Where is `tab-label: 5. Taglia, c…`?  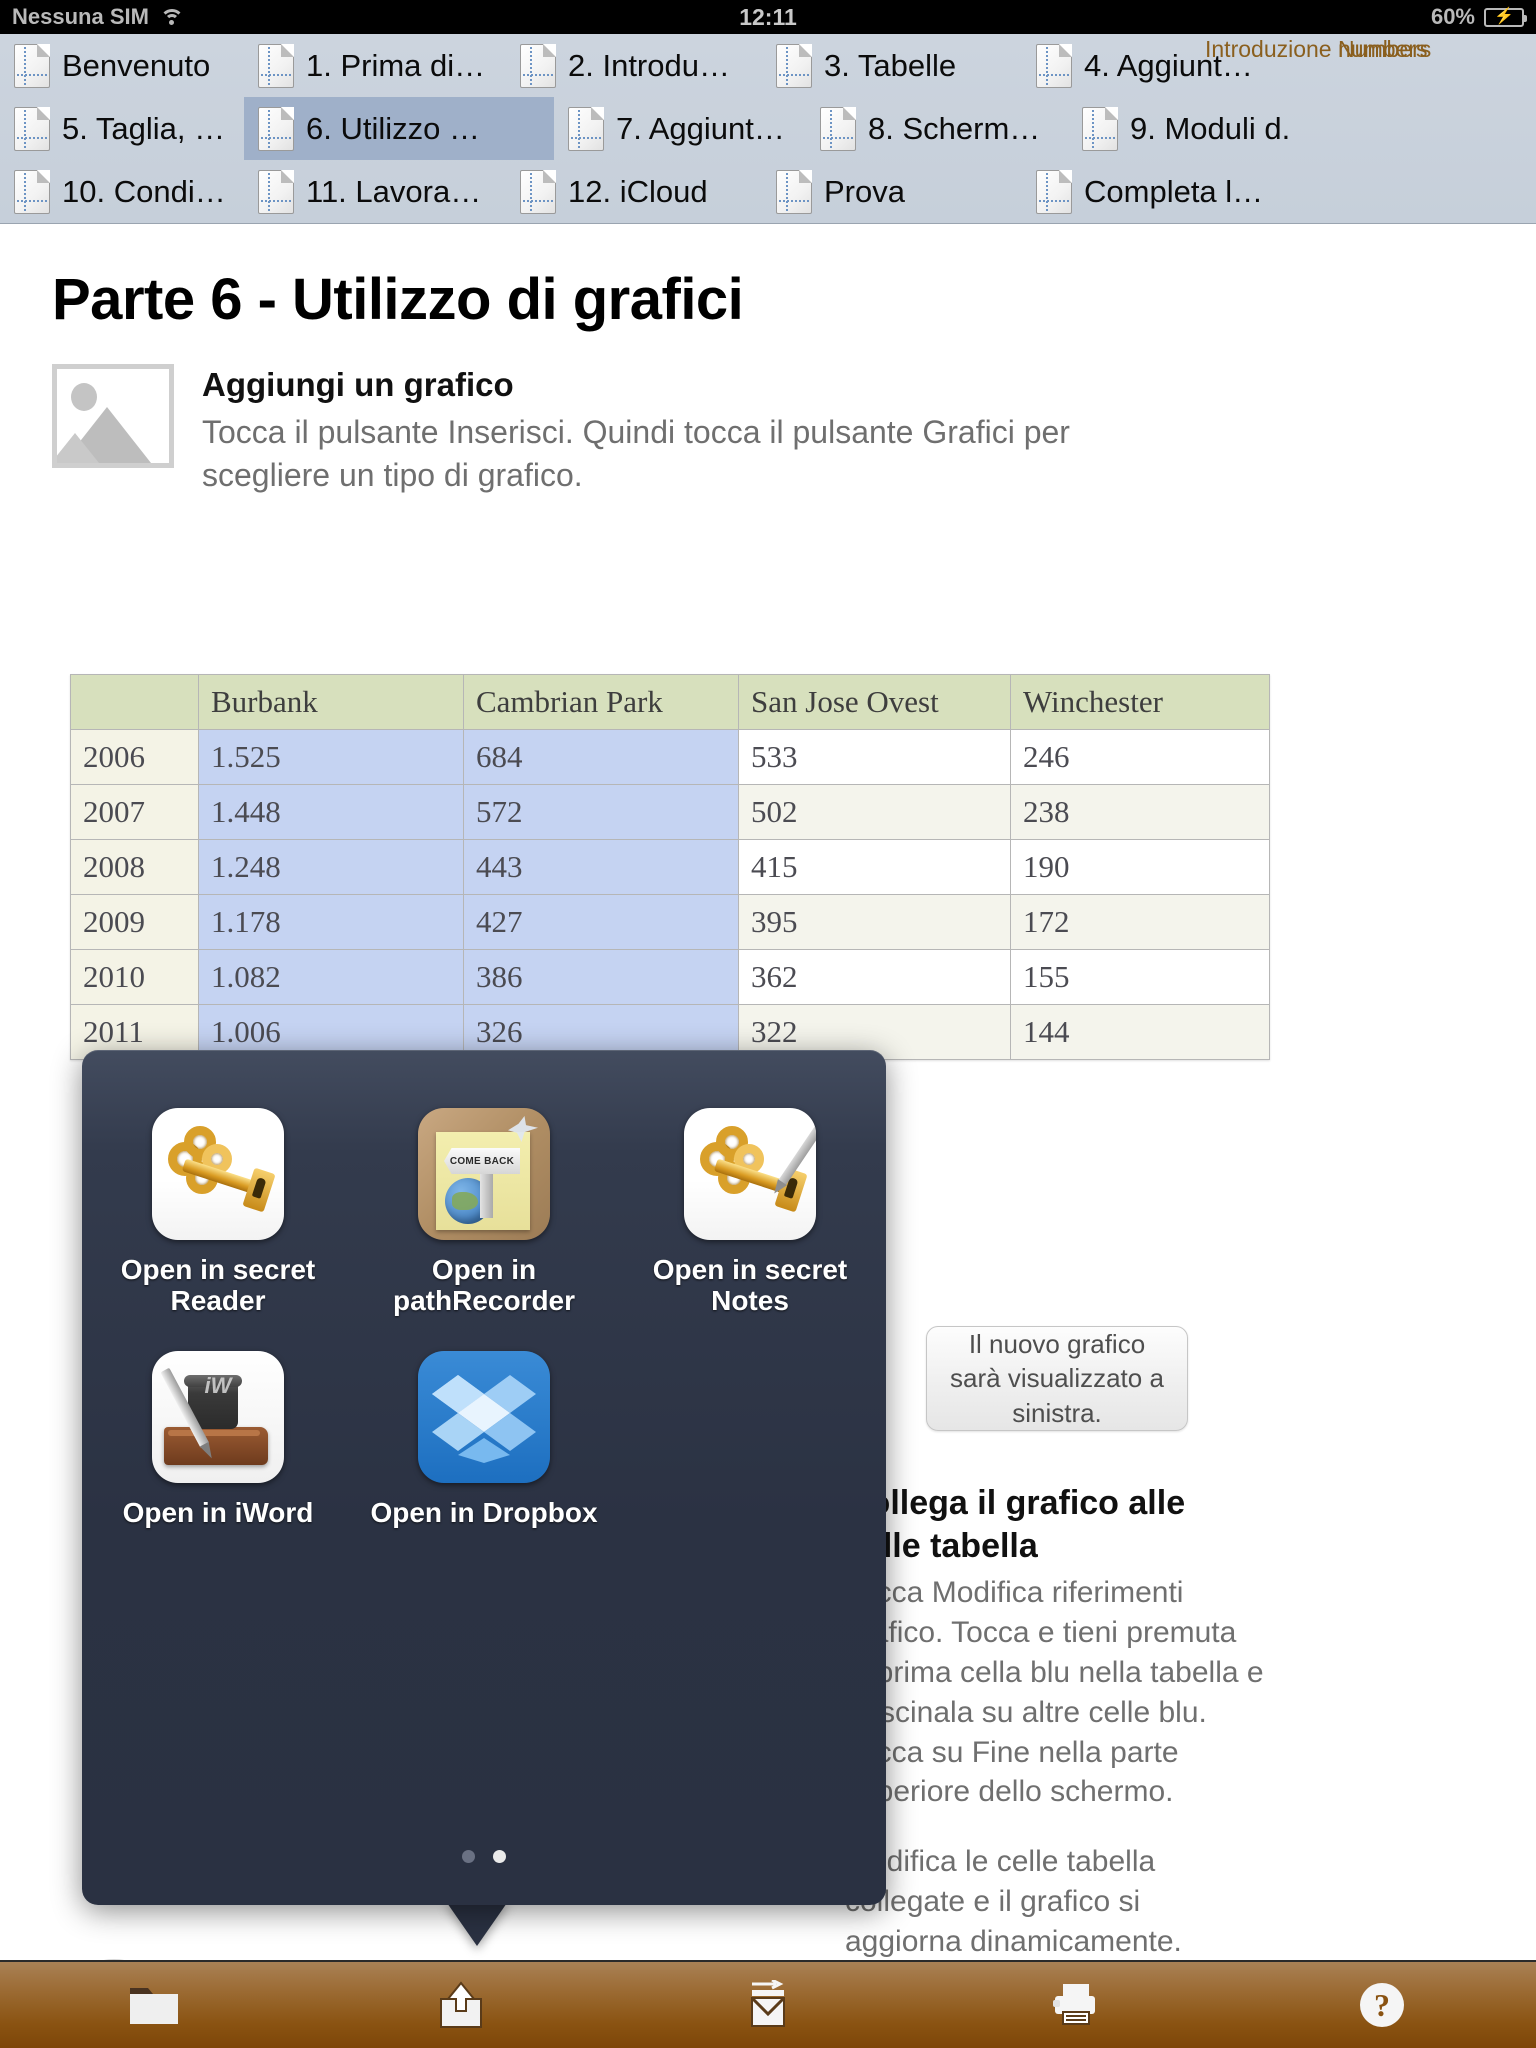 tab-label: 5. Taglia, c… is located at coordinates (144, 128).